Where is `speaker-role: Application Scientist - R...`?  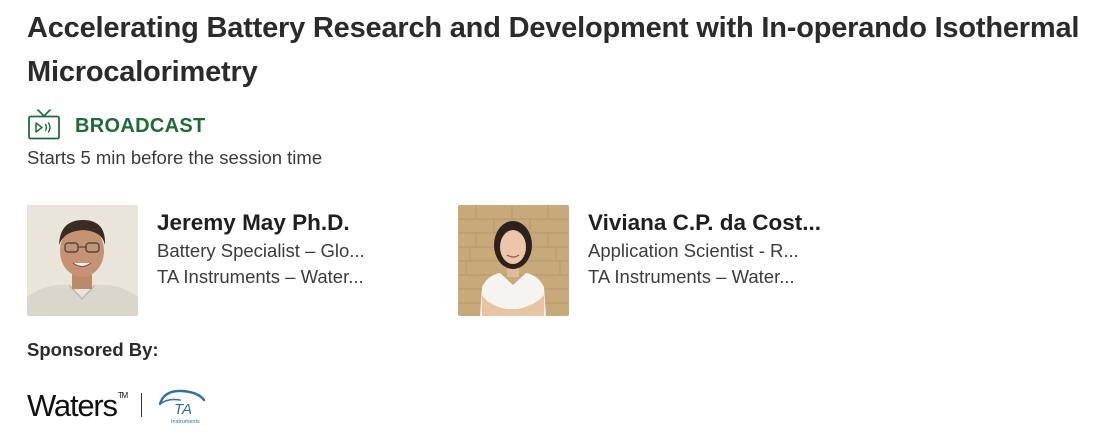 speaker-role: Application Scientist - R... is located at coordinates (693, 250).